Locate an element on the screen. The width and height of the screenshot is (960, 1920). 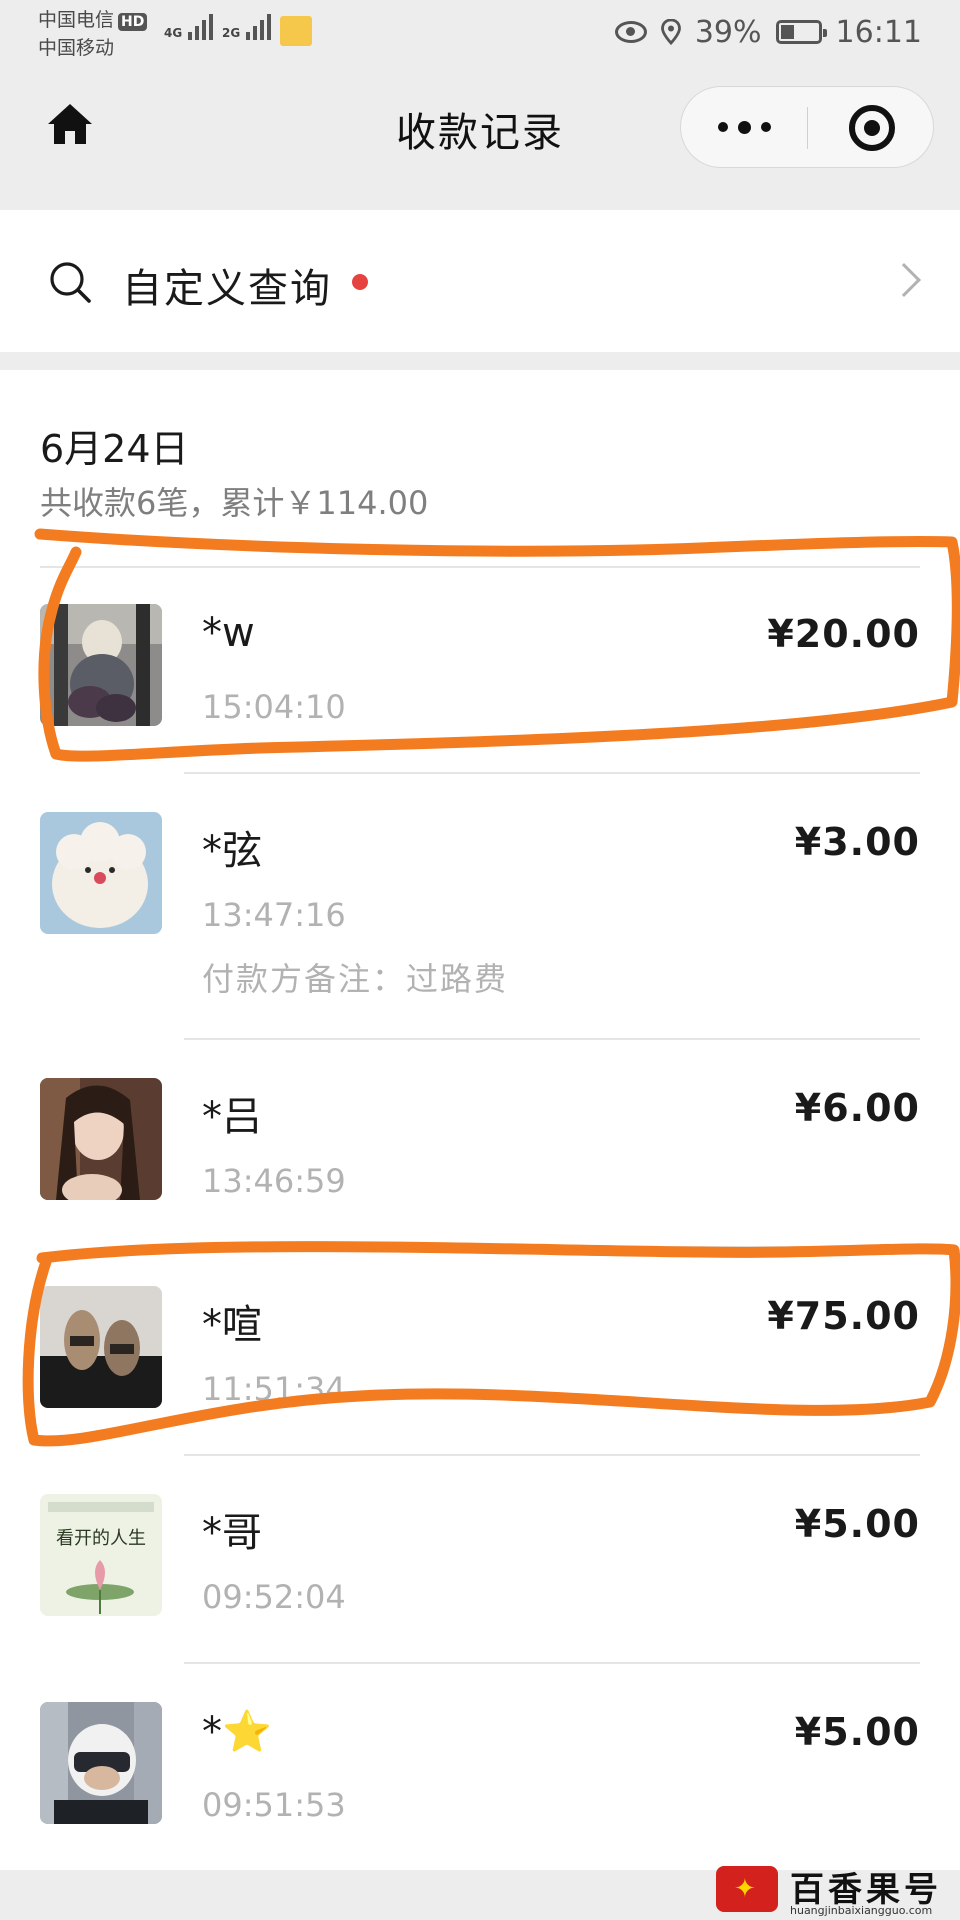
status-bar: 中国电信 HD 中国移动 4G 2G 39% 16:11 is located at coordinates (480, 36).